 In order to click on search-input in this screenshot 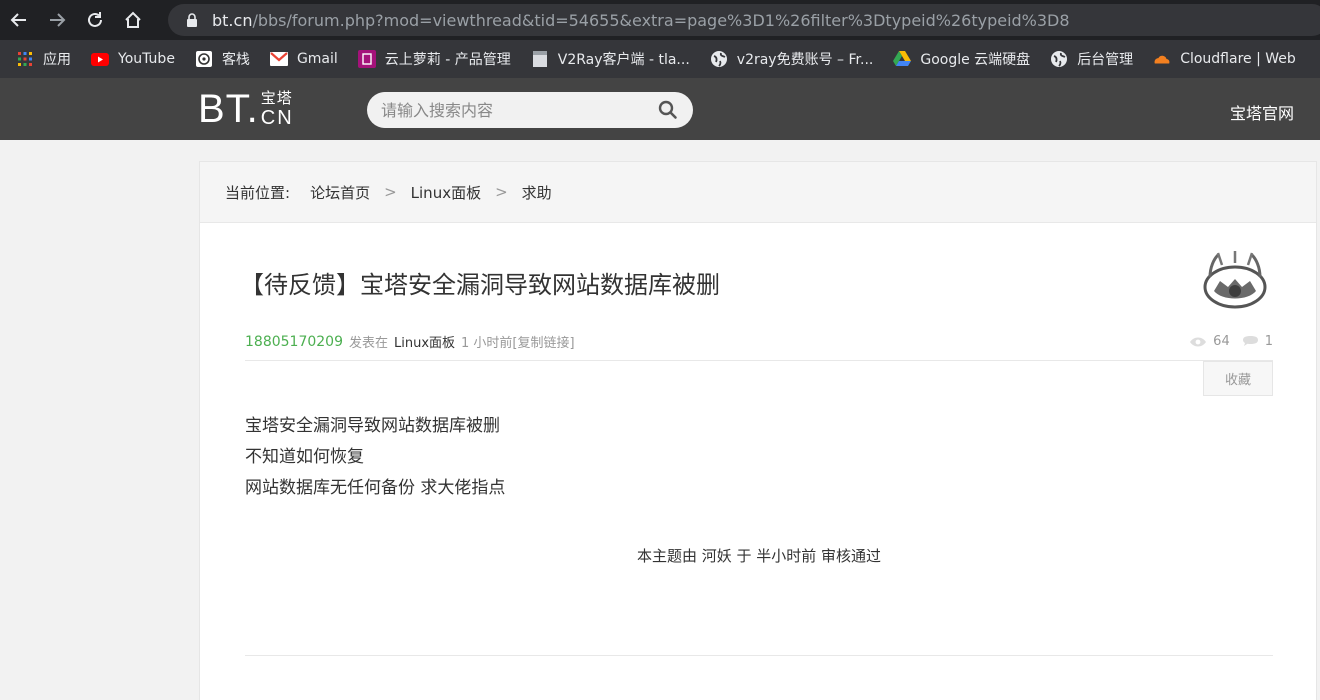, I will do `click(519, 110)`.